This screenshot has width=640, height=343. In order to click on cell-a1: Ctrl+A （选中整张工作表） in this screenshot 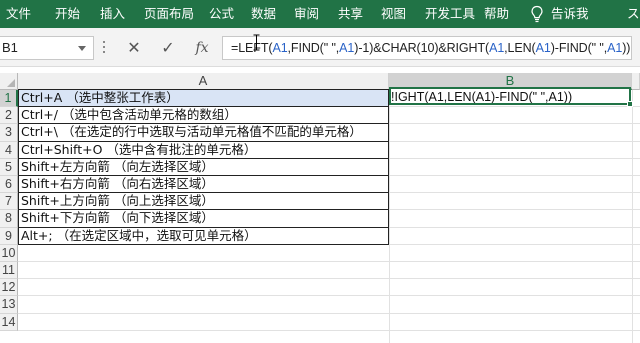, I will do `click(203, 98)`.